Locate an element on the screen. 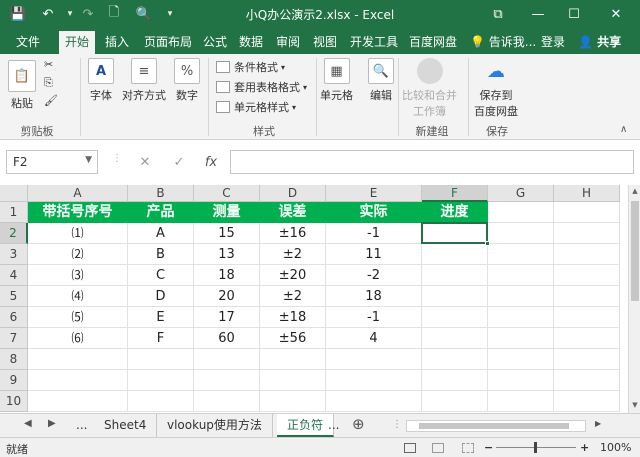 Image resolution: width=640 pixels, height=457 pixels. paste-button: 📋 粘贴 is located at coordinates (22, 85).